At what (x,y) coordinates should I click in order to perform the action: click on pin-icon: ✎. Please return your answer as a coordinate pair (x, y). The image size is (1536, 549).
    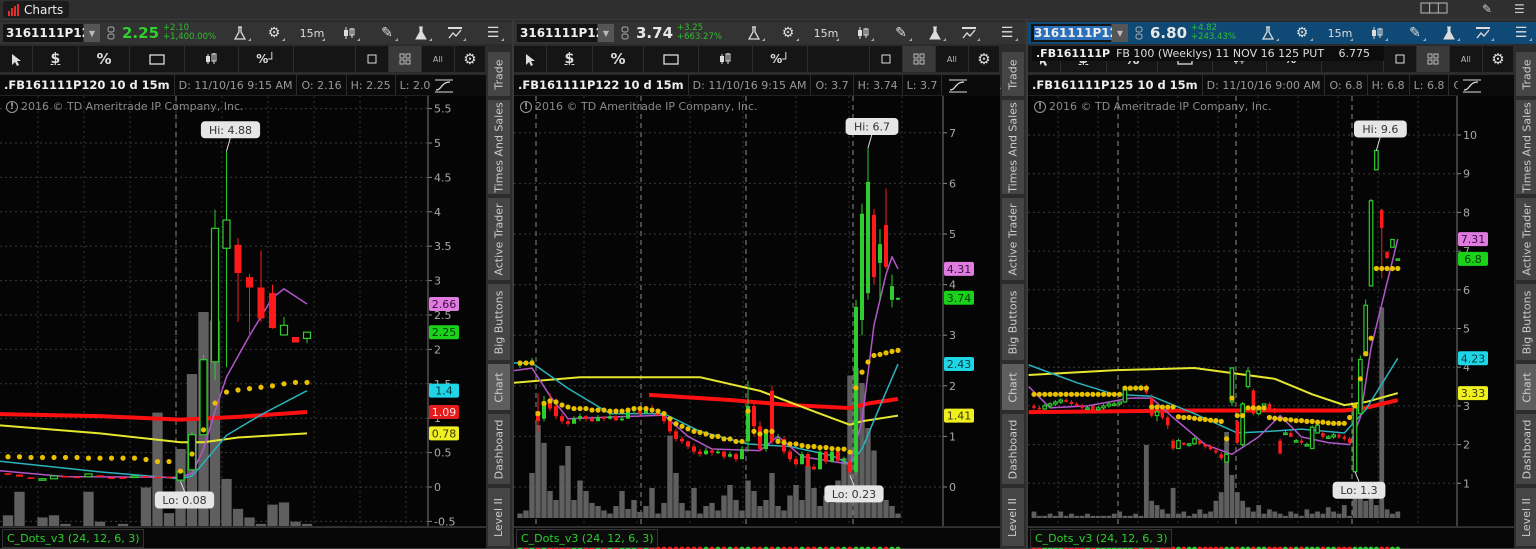
    Looking at the image, I should click on (1487, 9).